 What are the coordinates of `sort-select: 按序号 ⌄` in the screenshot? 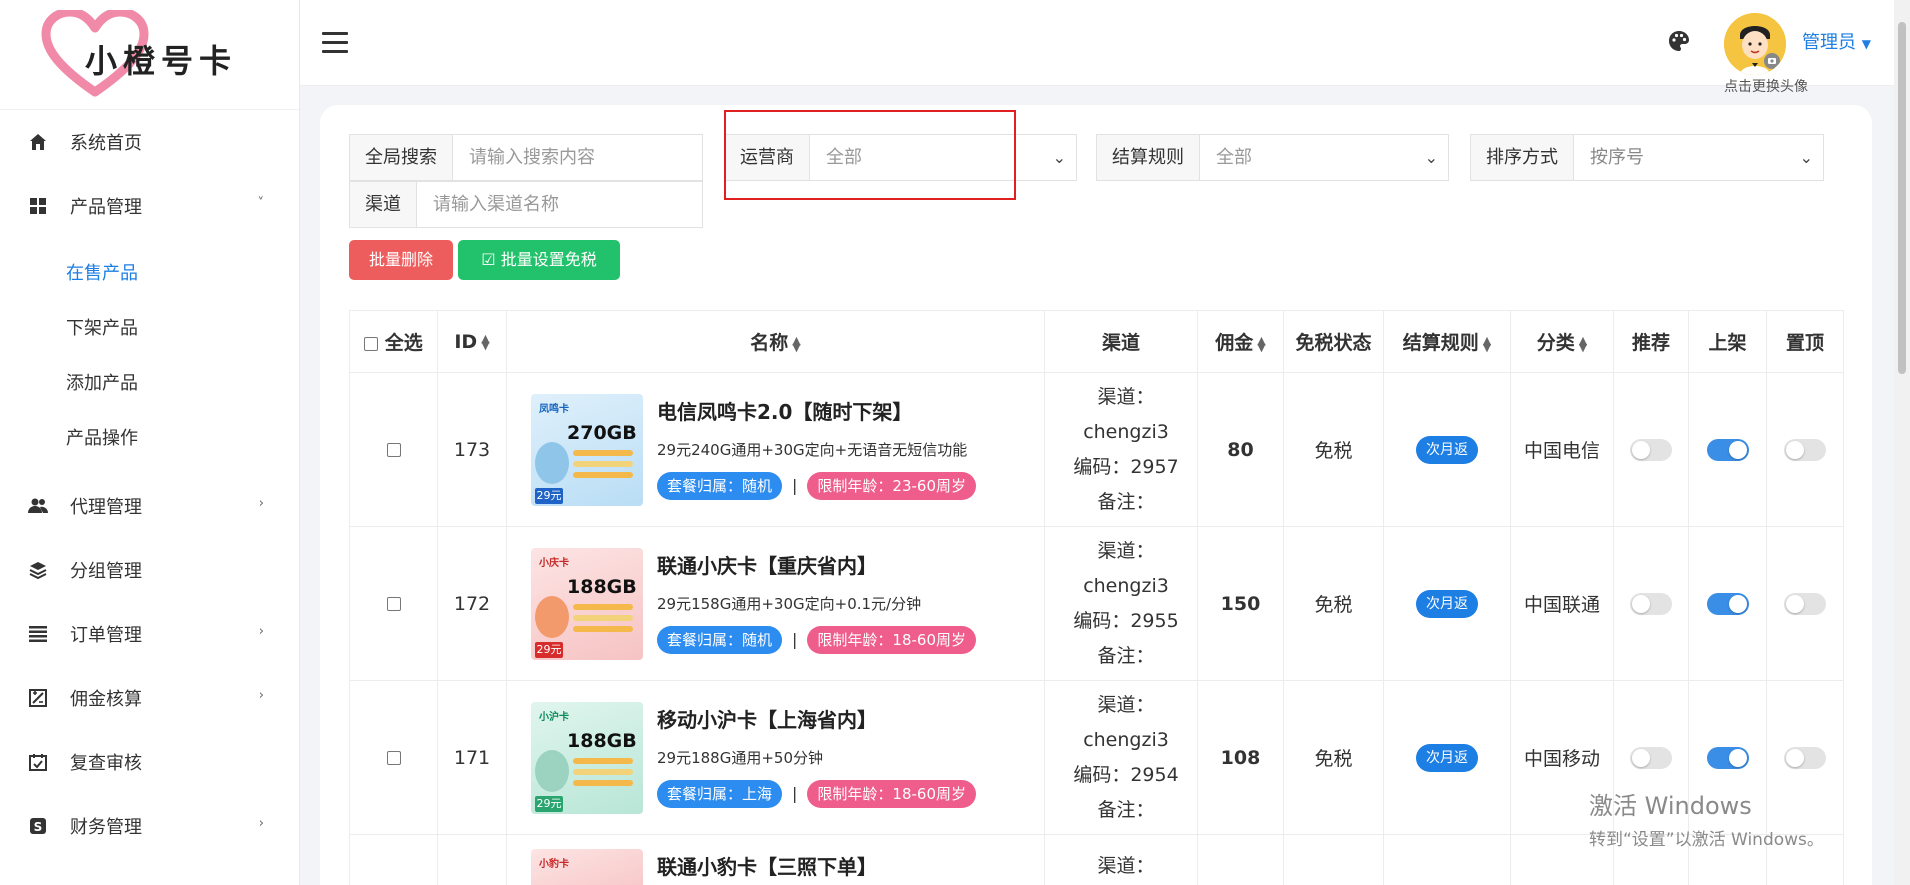 It's located at (1698, 157).